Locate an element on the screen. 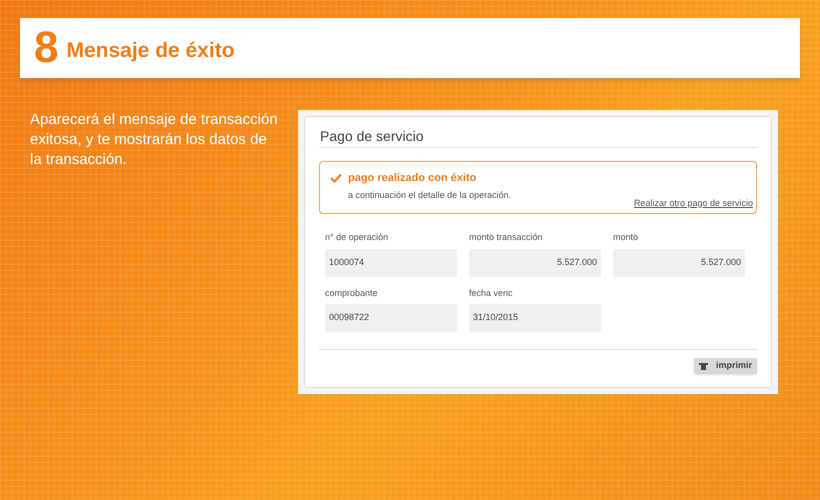  readonly-field: 1000074 is located at coordinates (391, 262).